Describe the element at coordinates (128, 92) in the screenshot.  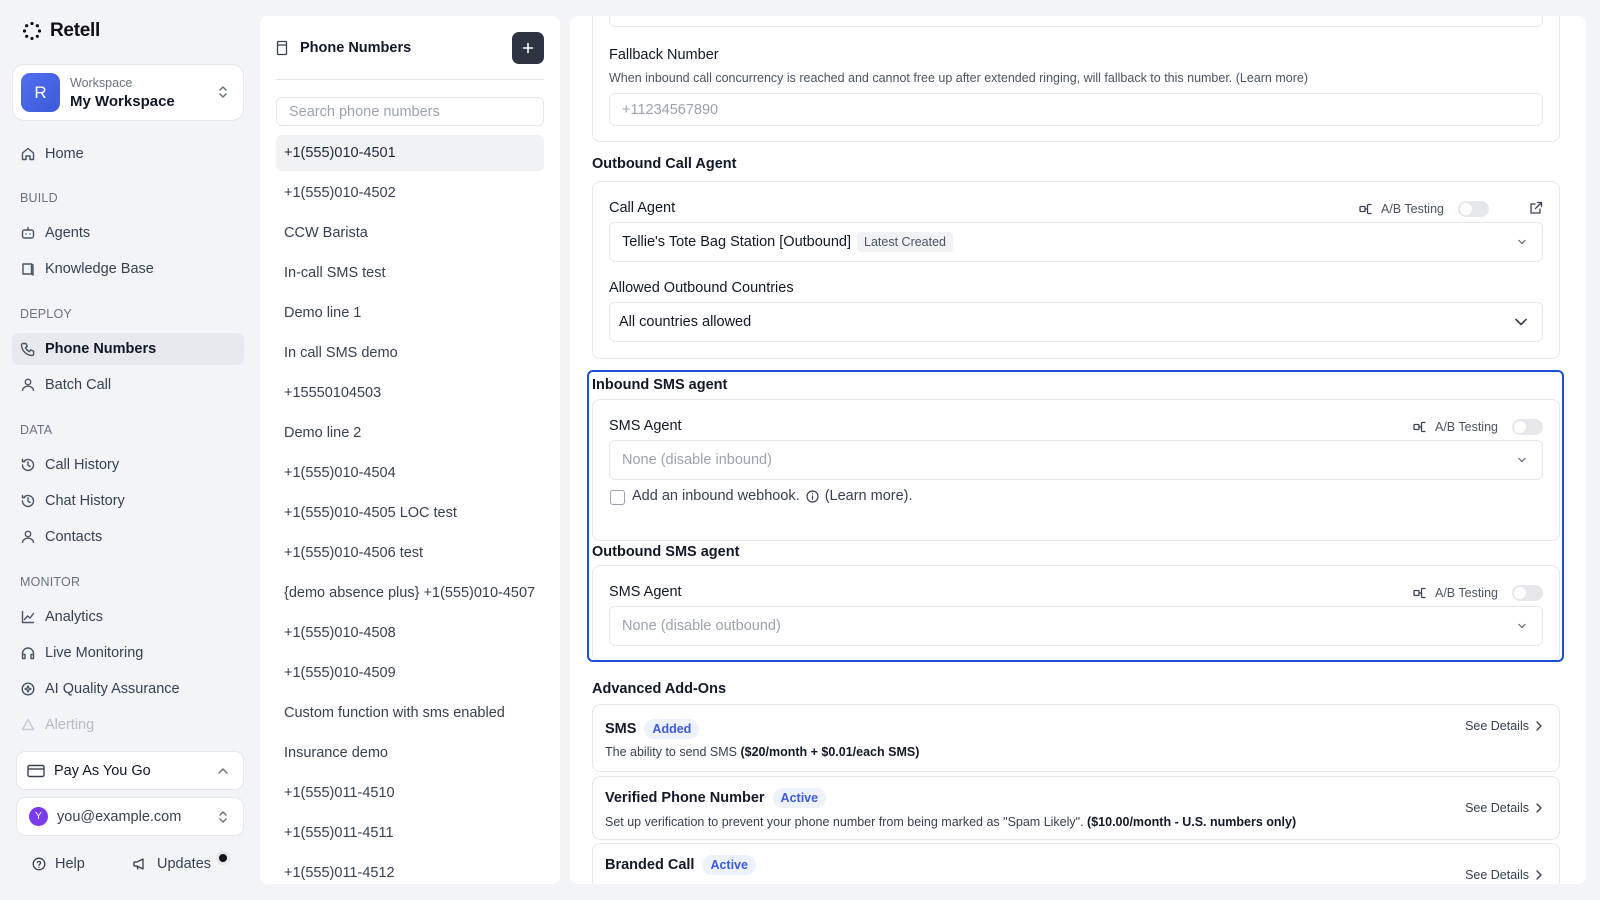
I see `workspace-switcher: R Workspace My Workspace` at that location.